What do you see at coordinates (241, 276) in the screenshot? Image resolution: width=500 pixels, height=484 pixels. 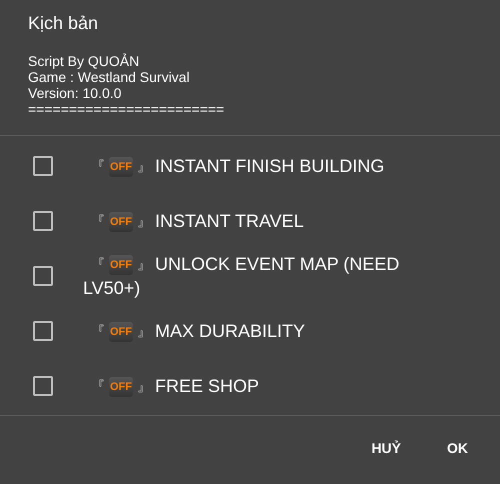 I see `option-label: 『 OFF 』 UNLOCK EVENT MAP (NEED LV50+)` at bounding box center [241, 276].